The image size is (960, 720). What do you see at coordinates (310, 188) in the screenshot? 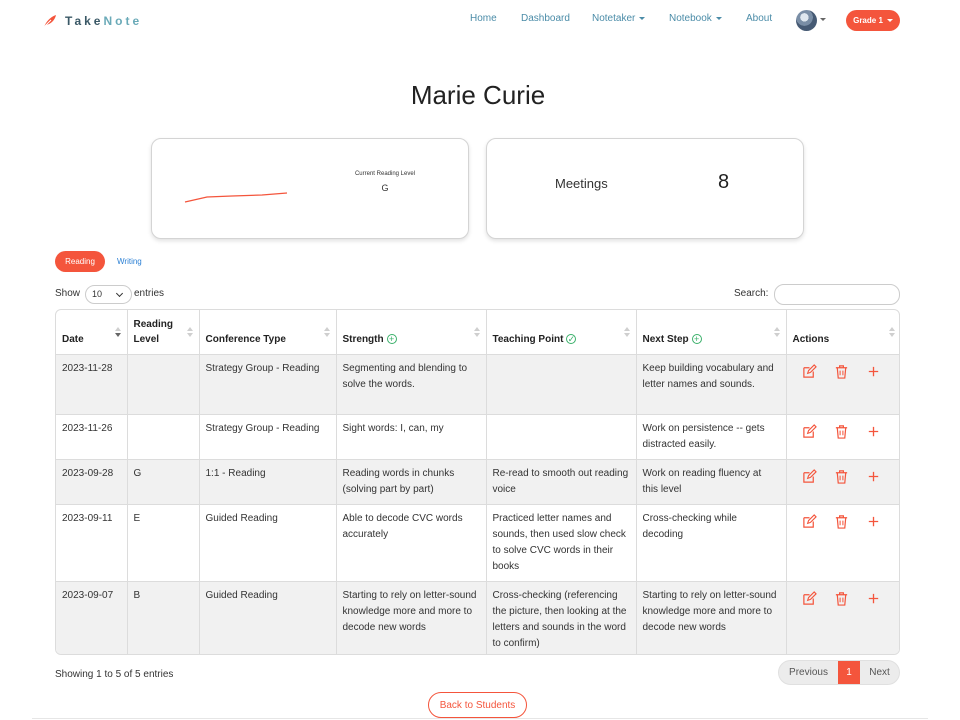
I see `reading-level-card: Current Reading Level G` at bounding box center [310, 188].